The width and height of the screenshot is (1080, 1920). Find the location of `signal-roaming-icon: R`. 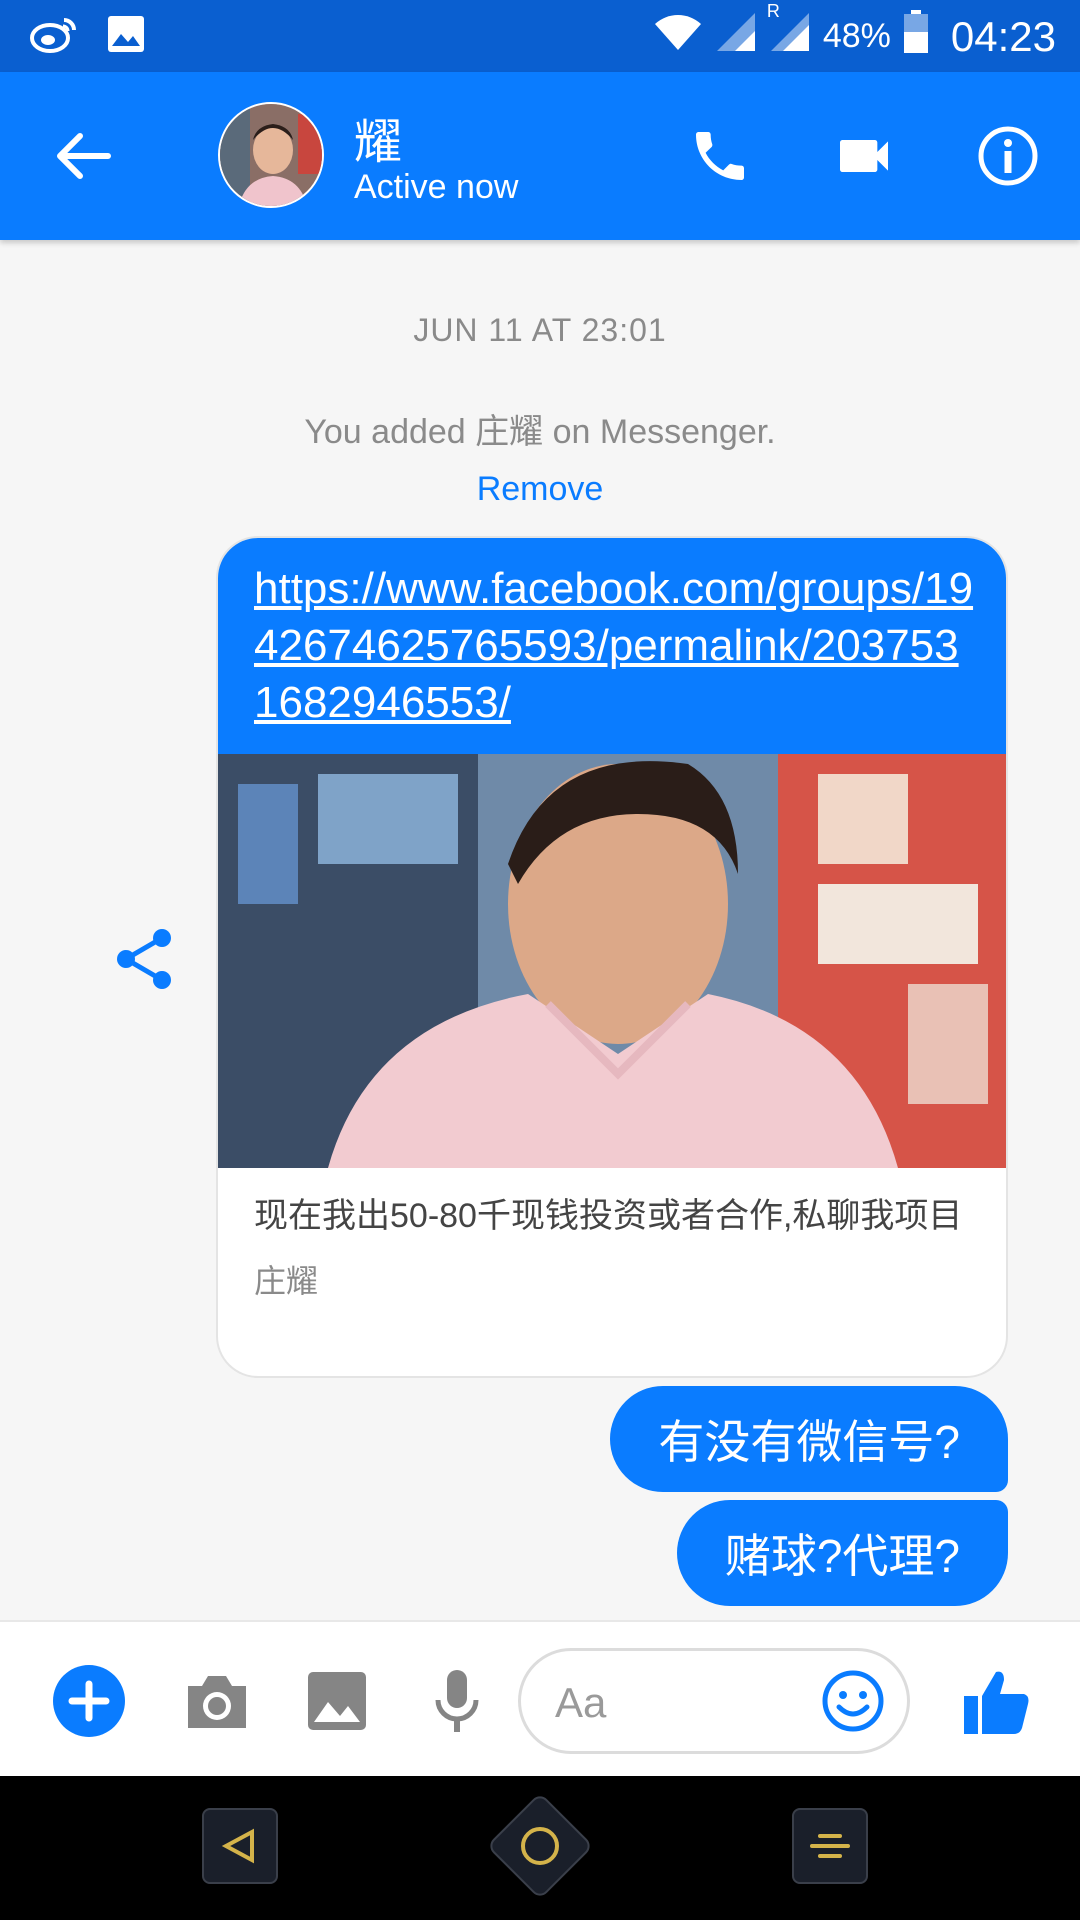

signal-roaming-icon: R is located at coordinates (789, 31).